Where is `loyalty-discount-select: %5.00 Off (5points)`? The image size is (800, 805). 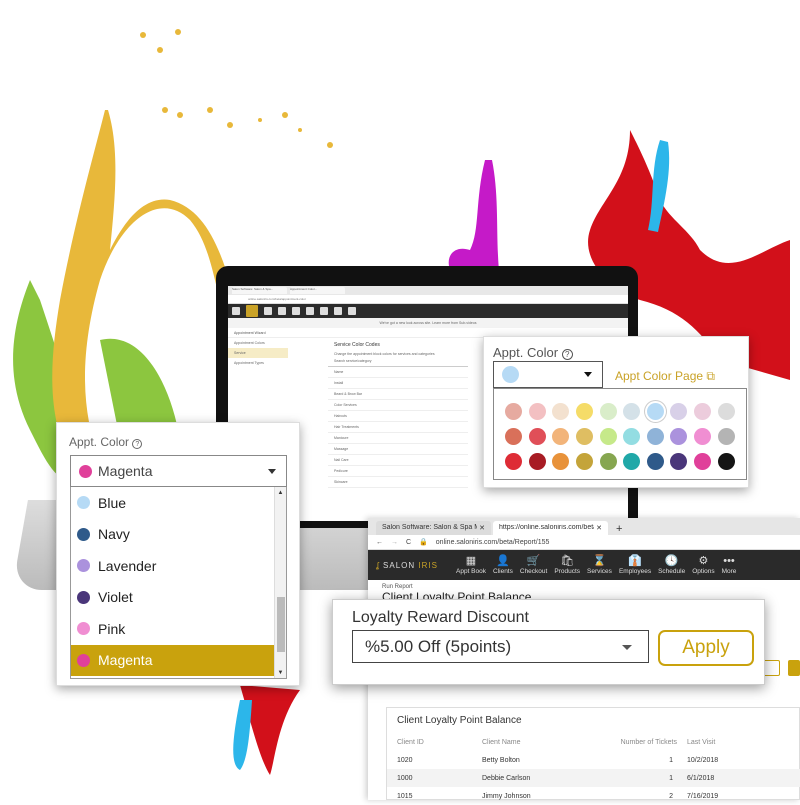
loyalty-discount-select: %5.00 Off (5points) is located at coordinates (500, 646).